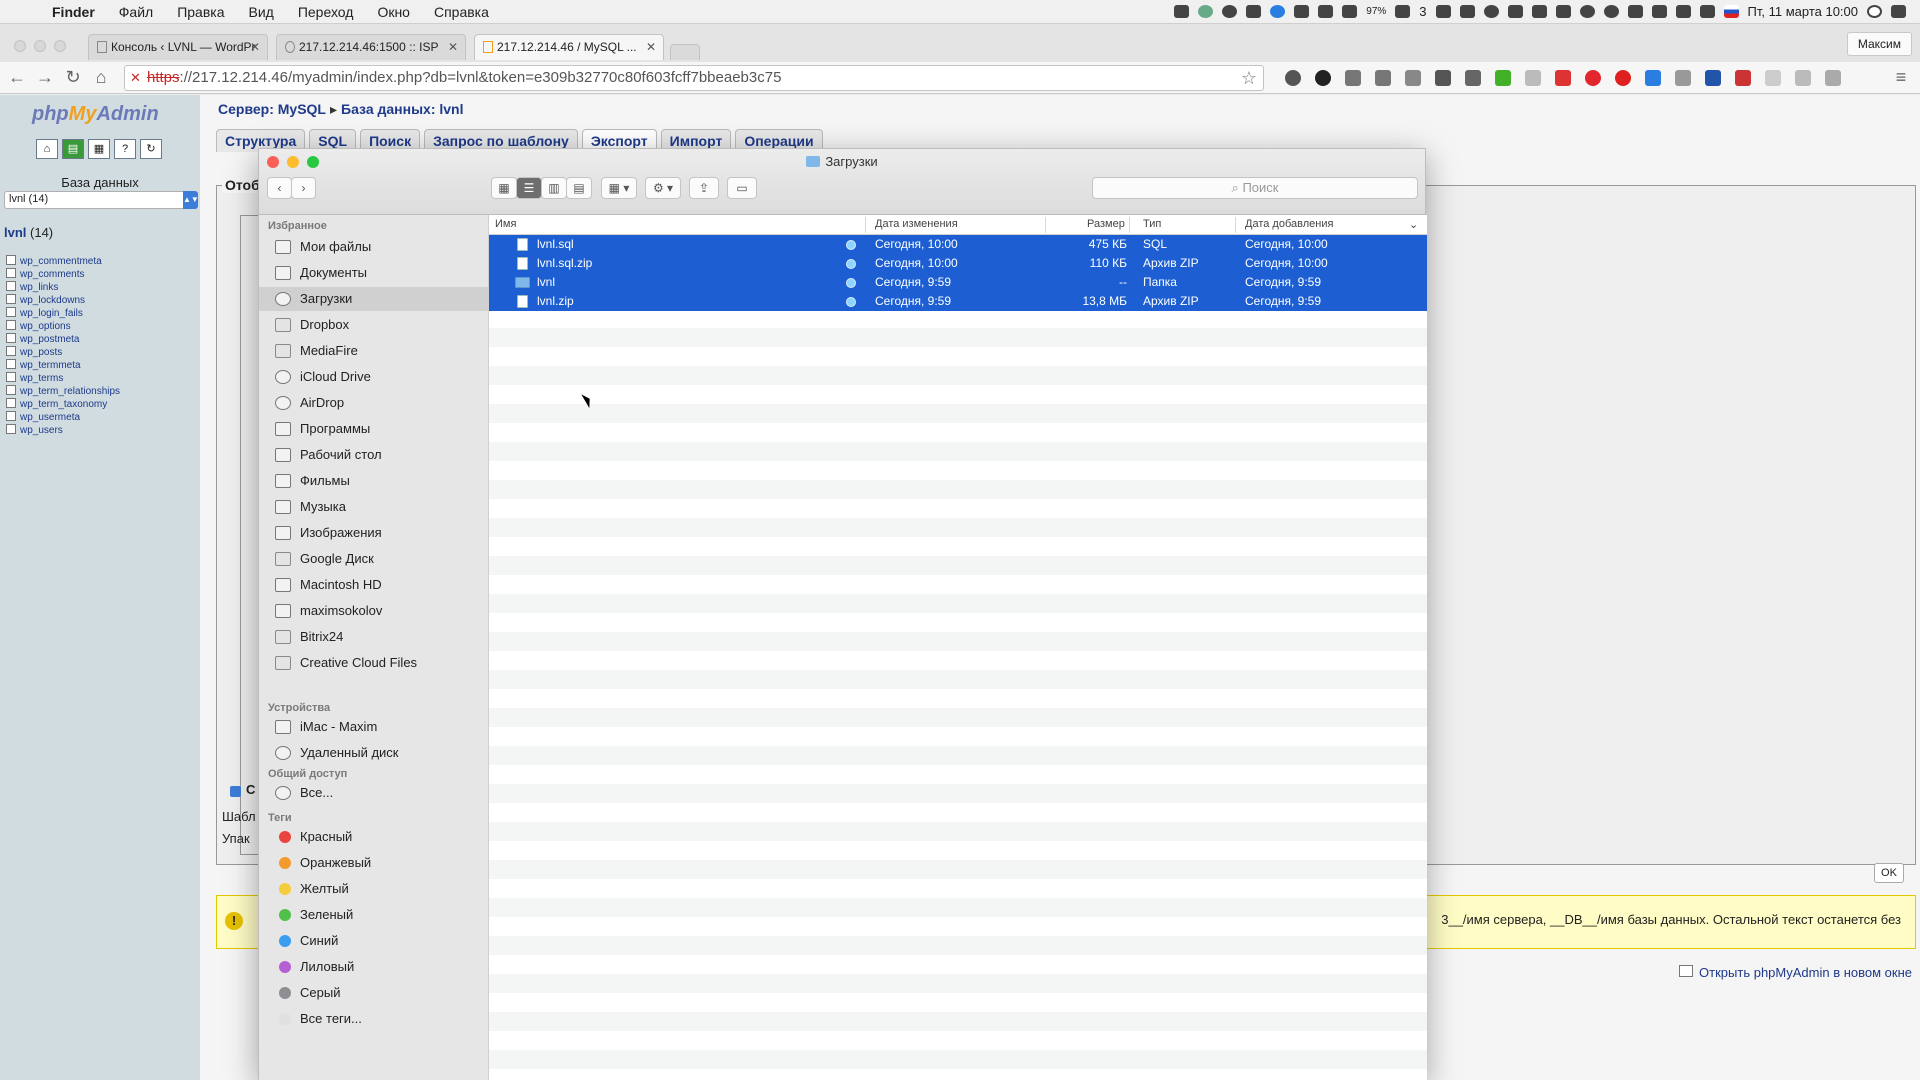  Describe the element at coordinates (1611, 11) in the screenshot. I see `sync-icon` at that location.